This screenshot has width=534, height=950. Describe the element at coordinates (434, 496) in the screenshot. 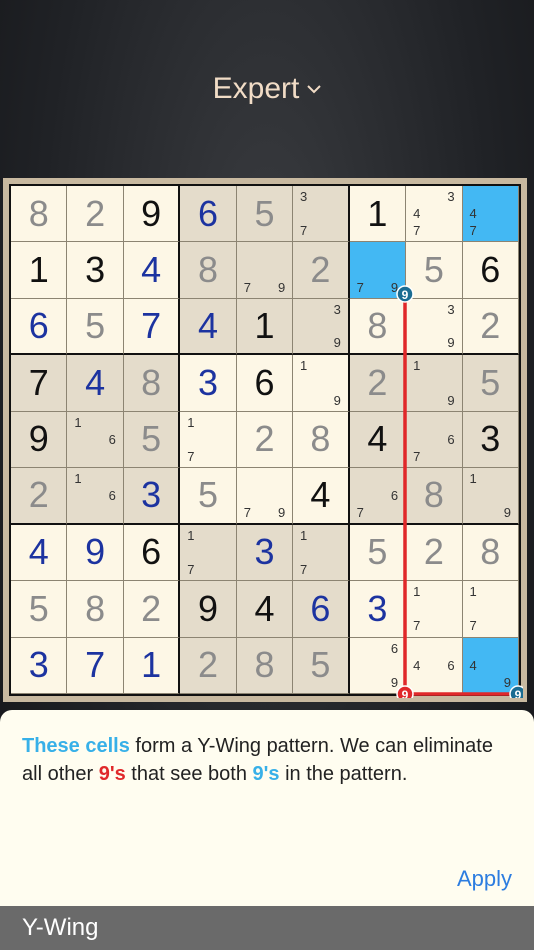

I see `cell-r6c8: 8` at that location.